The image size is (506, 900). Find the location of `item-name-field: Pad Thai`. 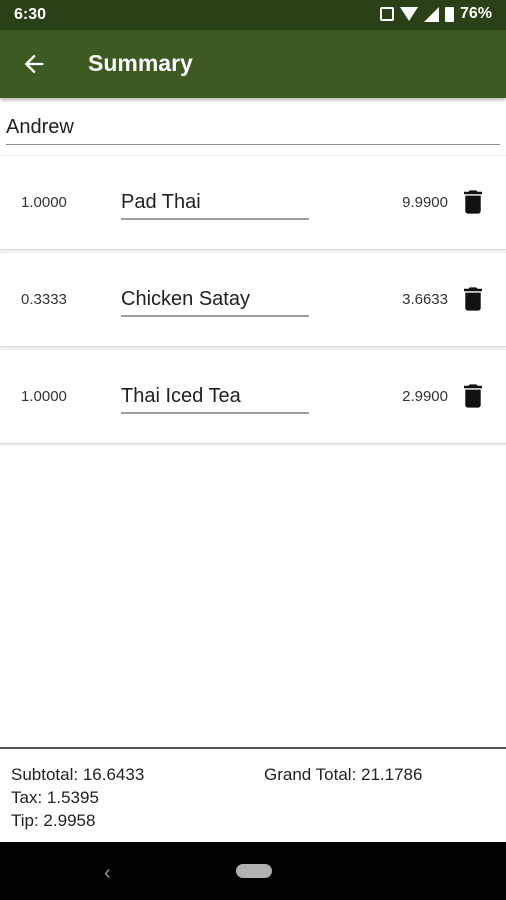

item-name-field: Pad Thai is located at coordinates (215, 204).